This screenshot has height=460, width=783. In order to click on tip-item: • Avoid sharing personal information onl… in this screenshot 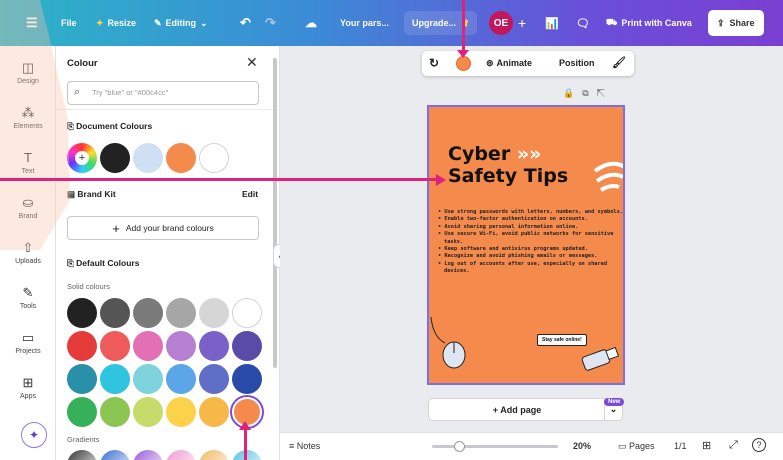, I will do `click(508, 226)`.